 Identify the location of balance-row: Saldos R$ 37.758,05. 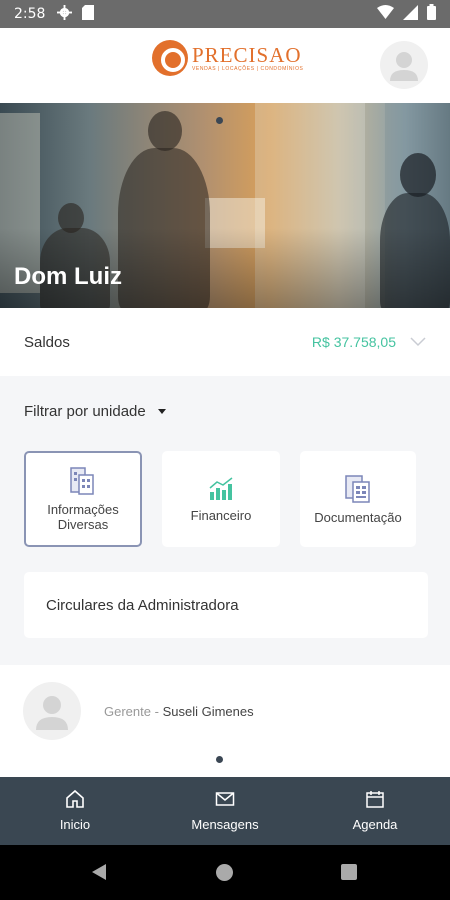
(225, 342).